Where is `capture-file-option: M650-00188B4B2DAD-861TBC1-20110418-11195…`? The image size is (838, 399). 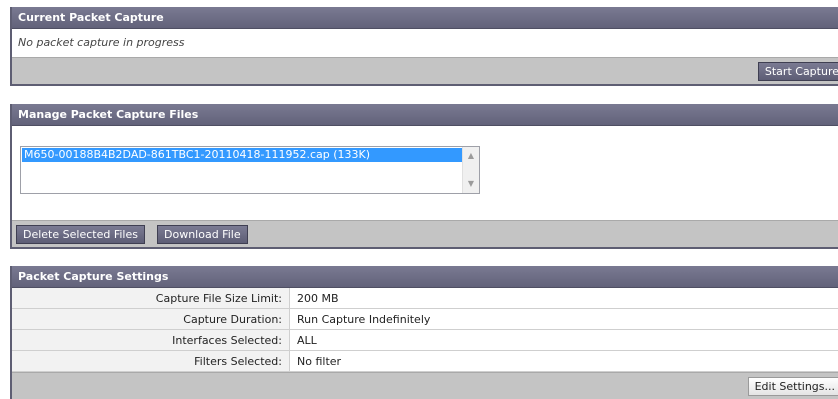 capture-file-option: M650-00188B4B2DAD-861TBC1-20110418-11195… is located at coordinates (242, 155).